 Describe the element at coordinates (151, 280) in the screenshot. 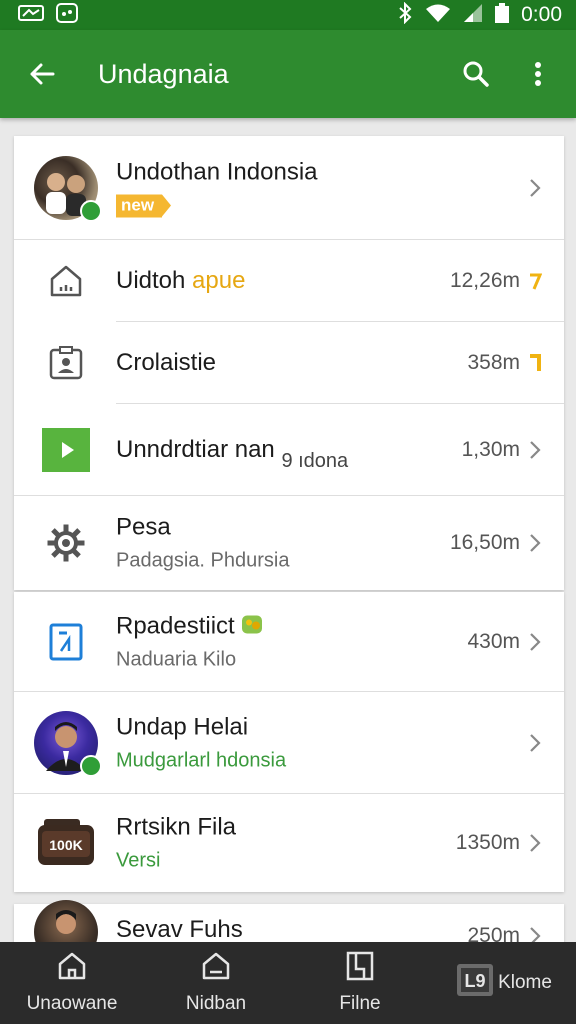

I see `list-item-title: Uidtoh` at that location.